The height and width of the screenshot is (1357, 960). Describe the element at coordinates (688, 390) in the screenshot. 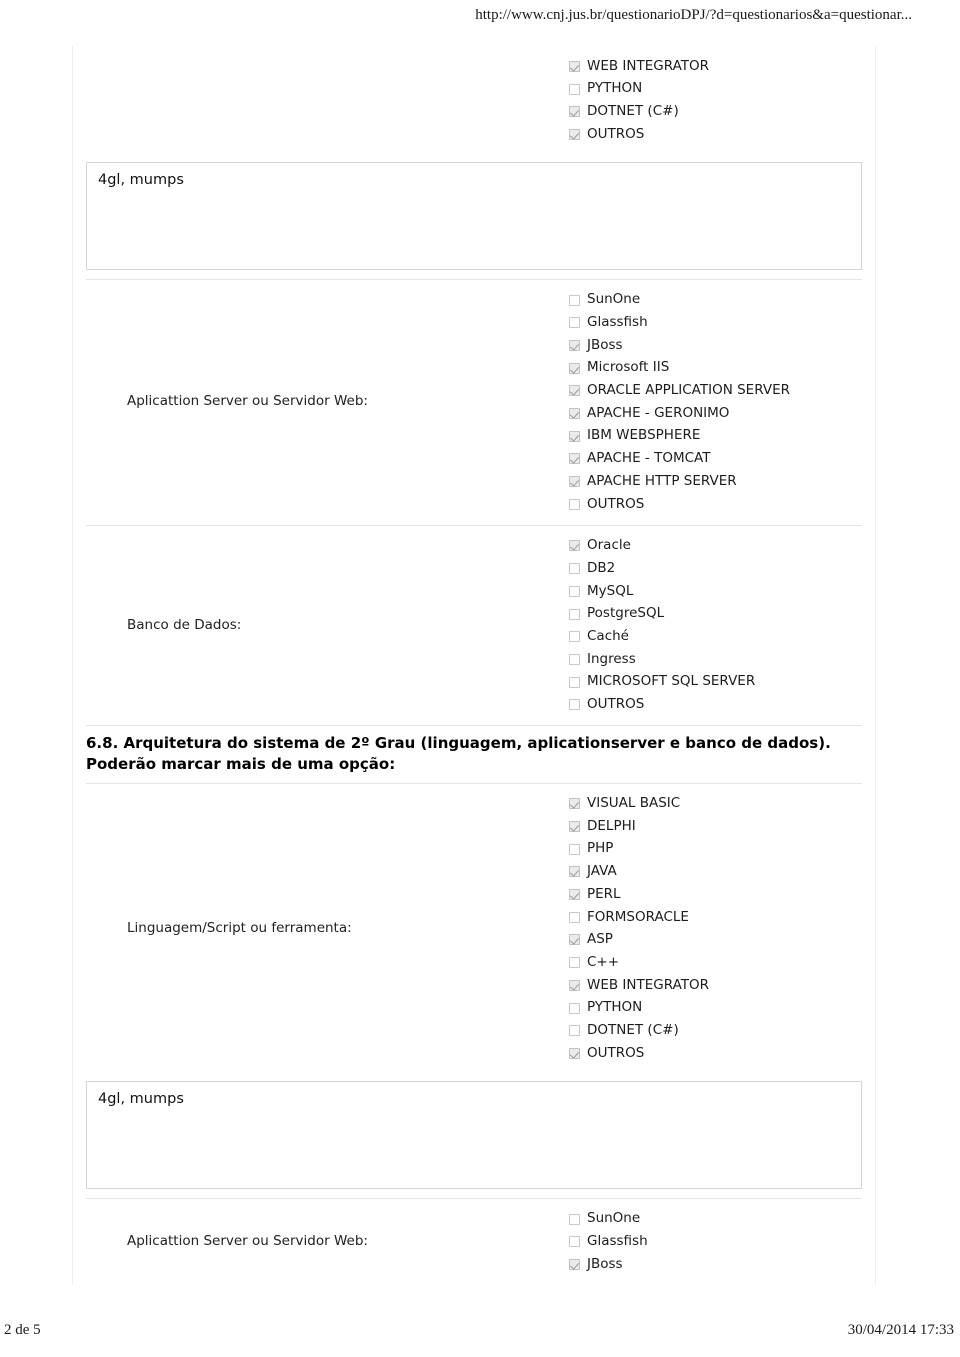

I see `checkbox-label: ORACLE APPLICATION SERVER` at that location.